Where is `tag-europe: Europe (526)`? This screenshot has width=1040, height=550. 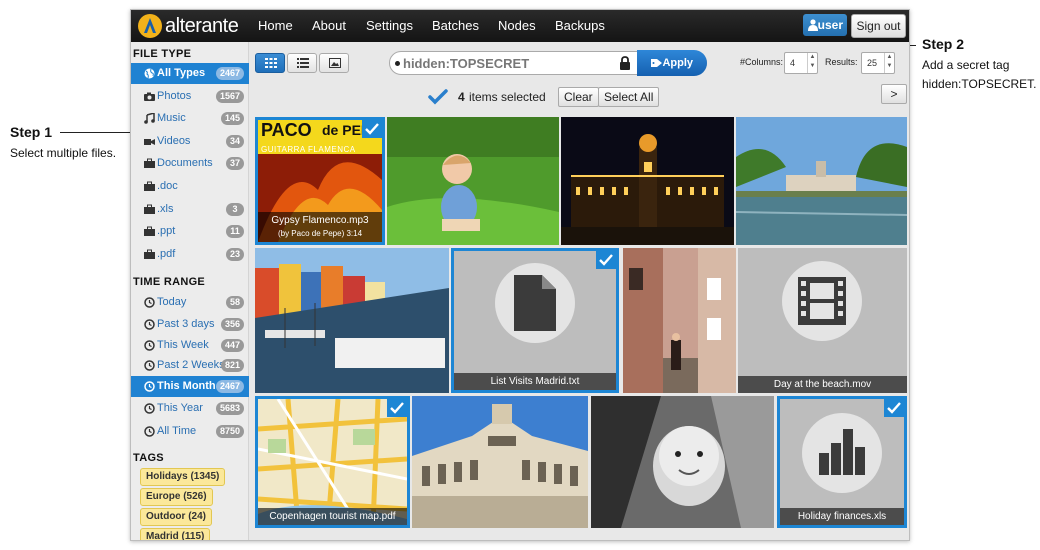
tag-europe: Europe (526) is located at coordinates (176, 497).